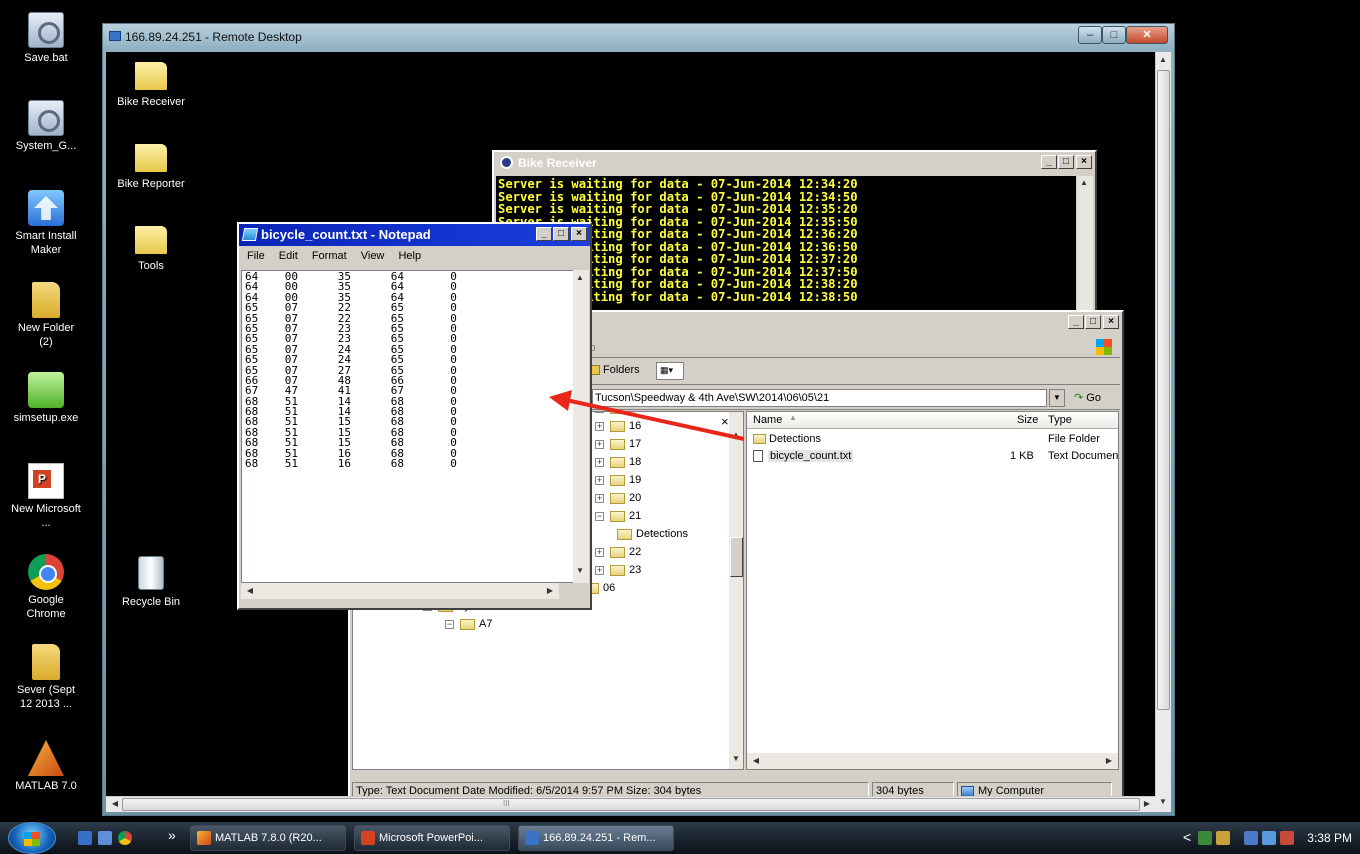 The height and width of the screenshot is (854, 1360). What do you see at coordinates (1329, 838) in the screenshot?
I see `clock: 3:38 PM` at bounding box center [1329, 838].